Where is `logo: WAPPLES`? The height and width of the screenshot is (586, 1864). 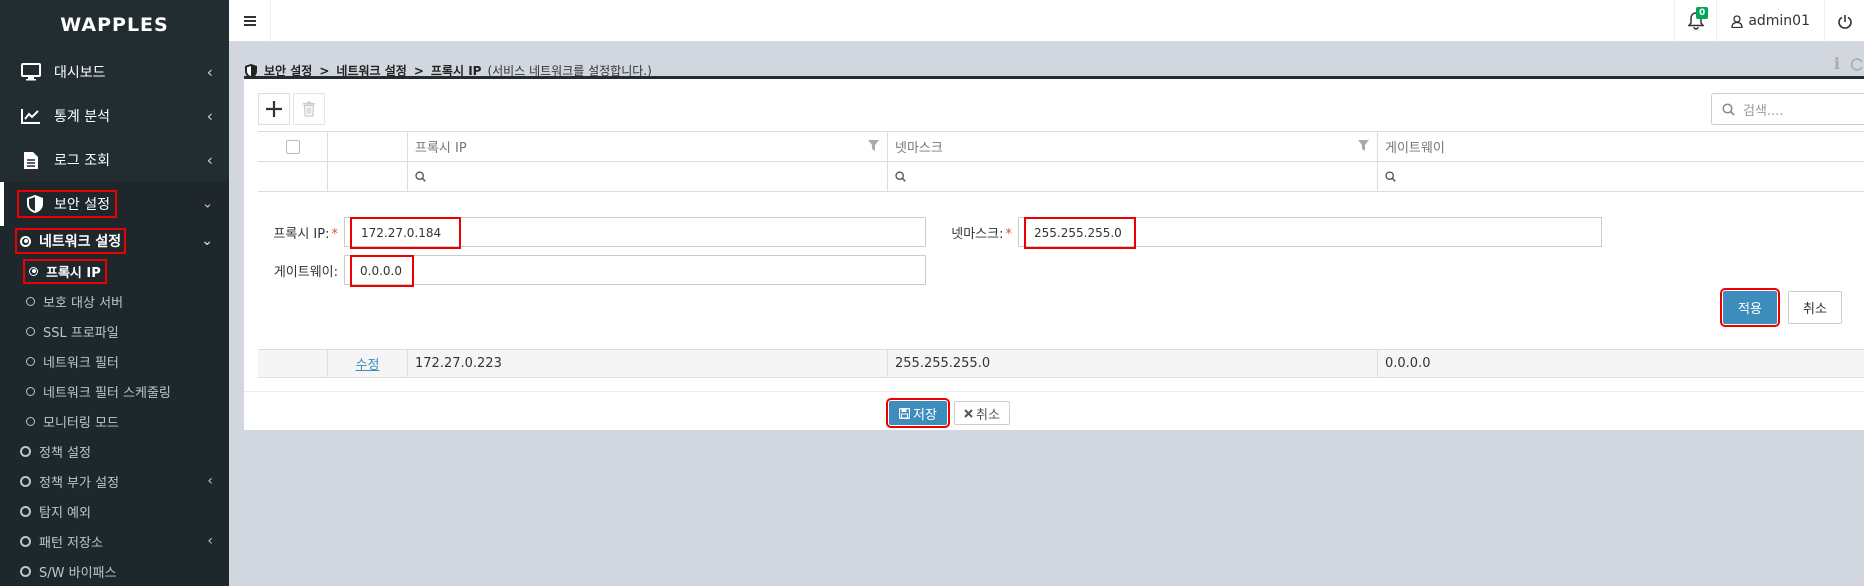 logo: WAPPLES is located at coordinates (114, 25).